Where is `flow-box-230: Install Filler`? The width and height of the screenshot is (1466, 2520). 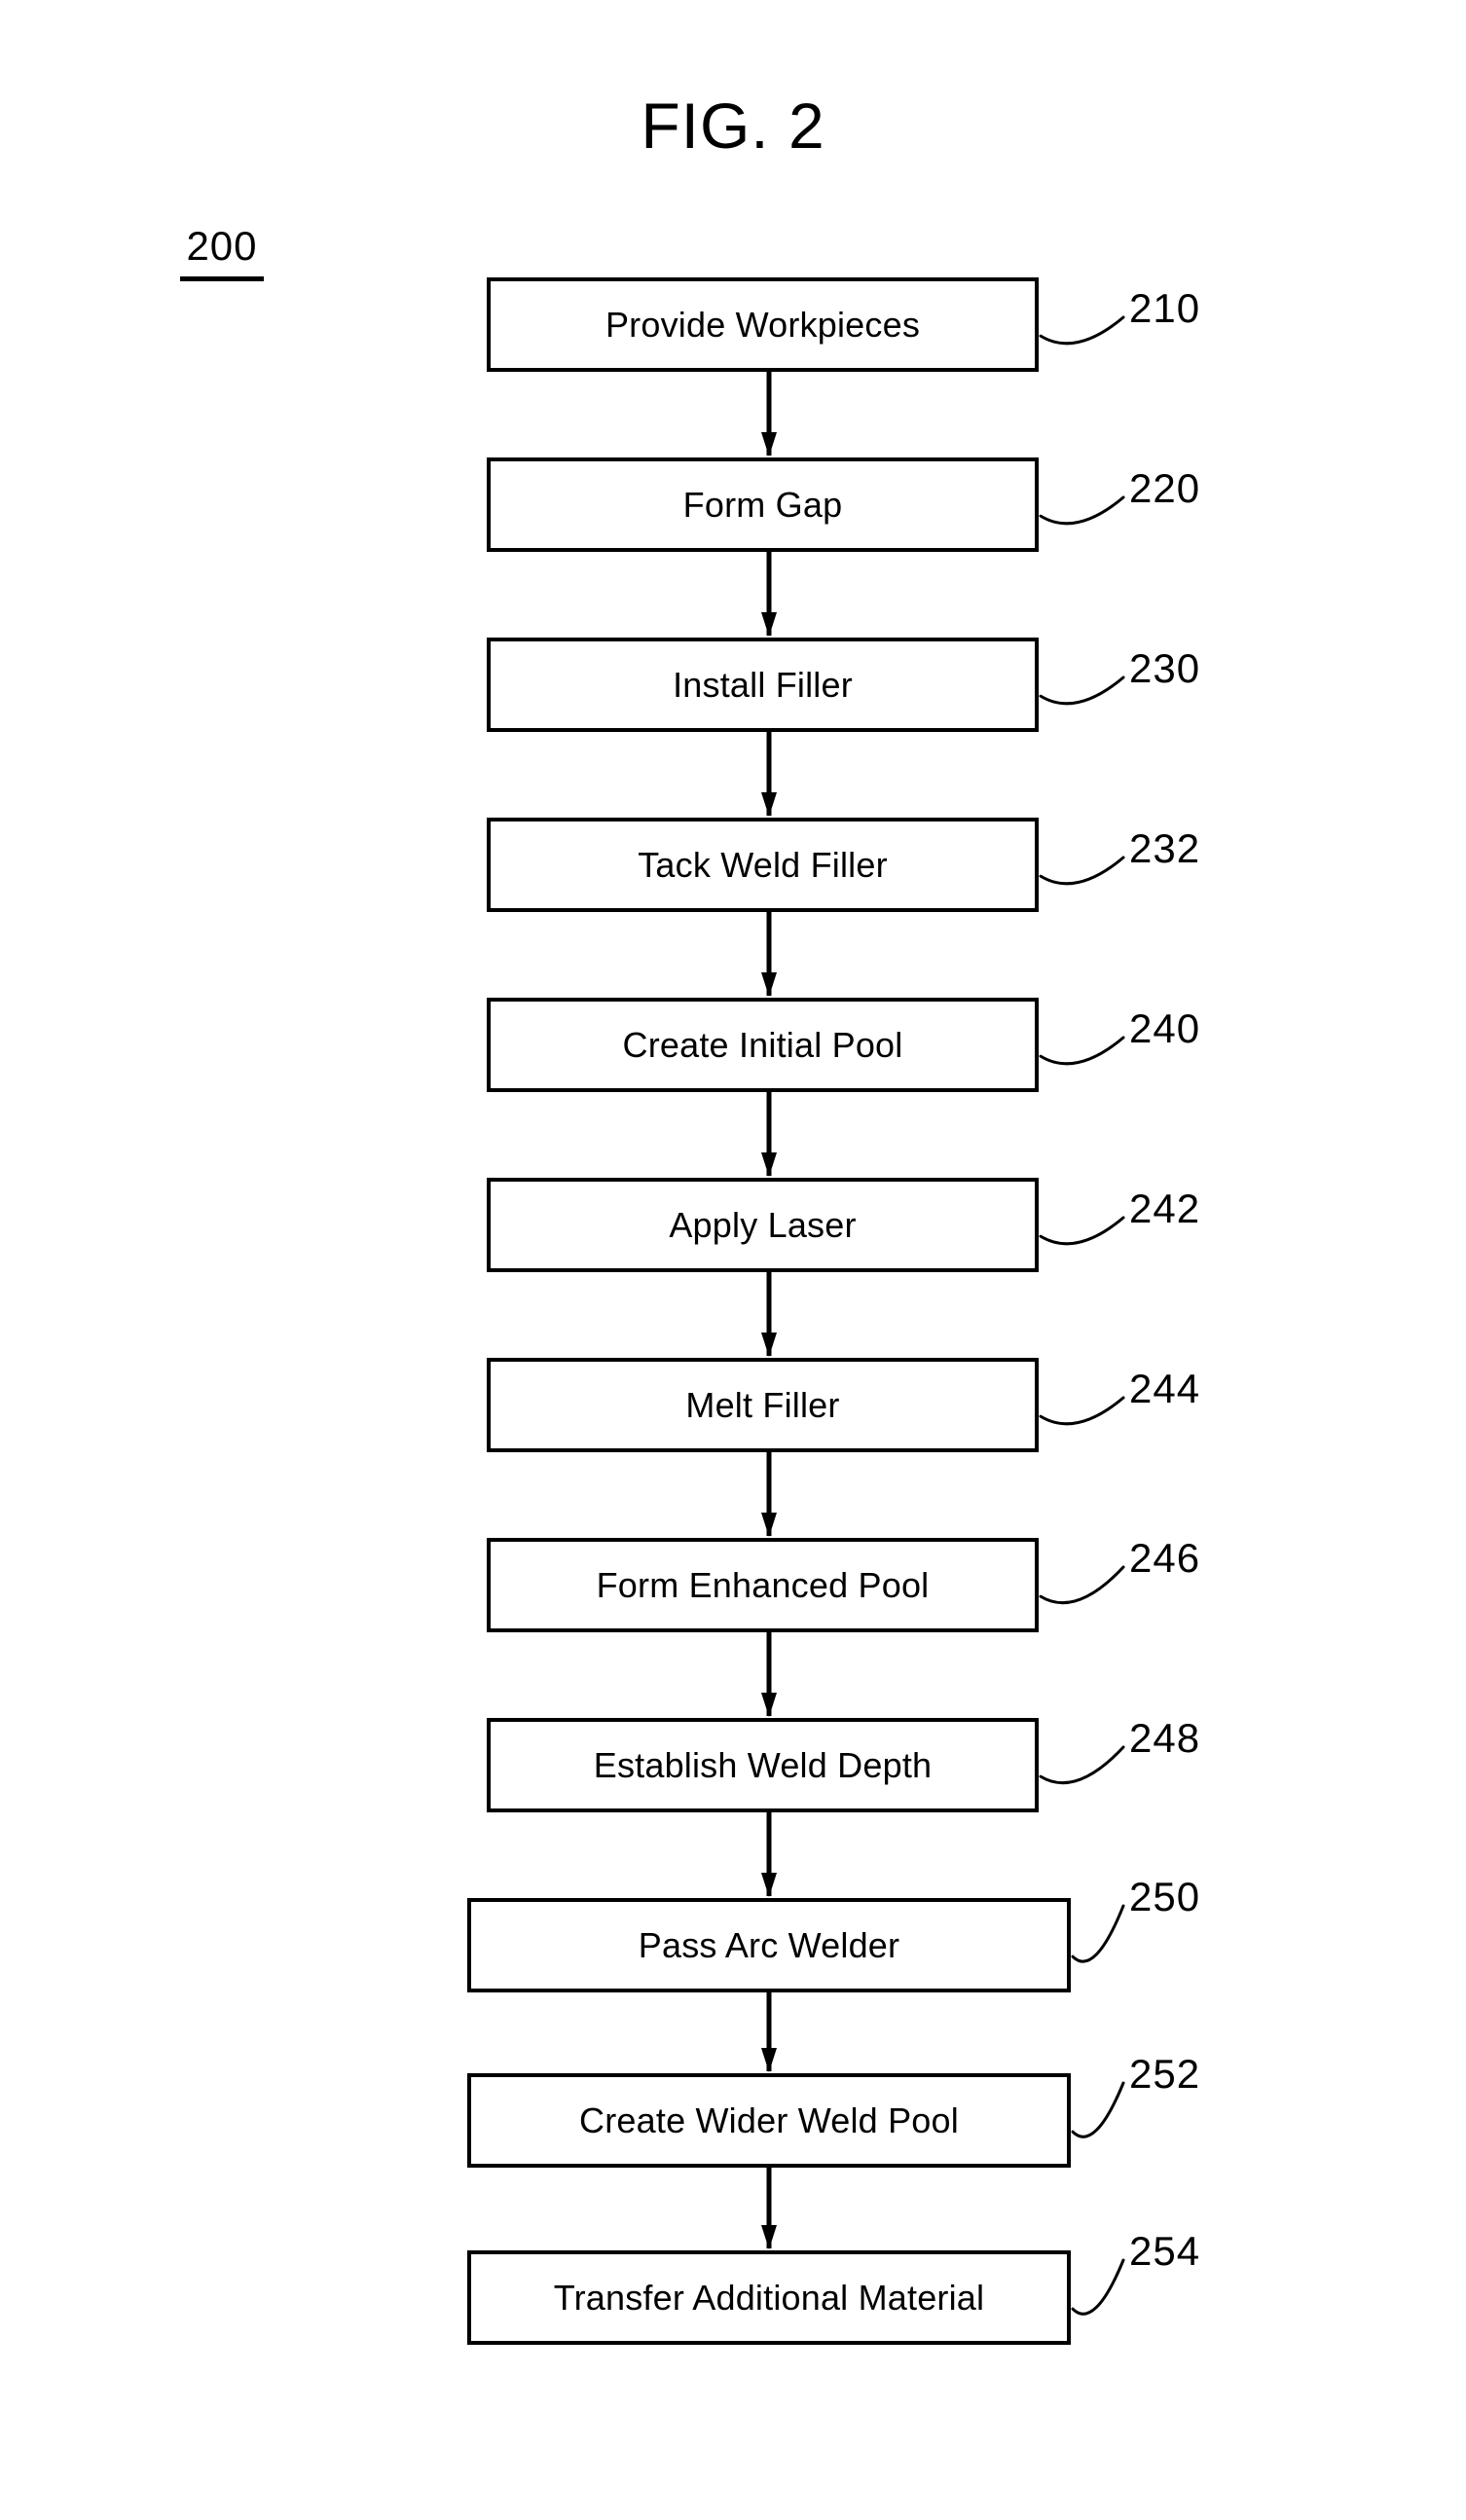
flow-box-230: Install Filler is located at coordinates (763, 685).